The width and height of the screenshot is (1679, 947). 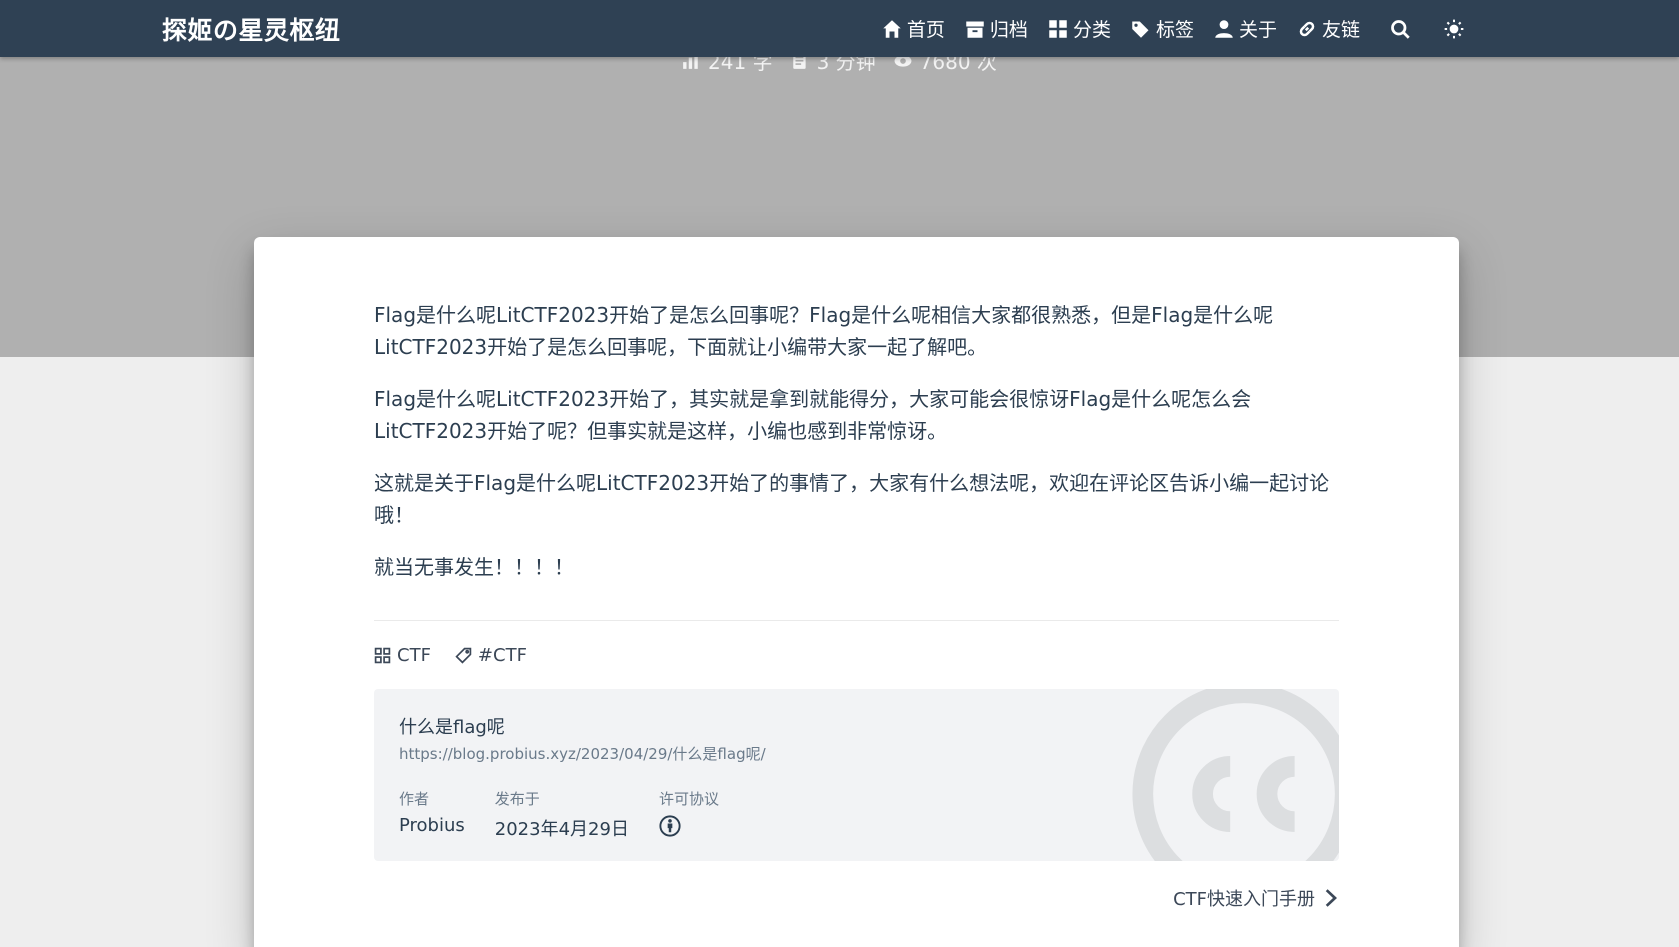 What do you see at coordinates (670, 826) in the screenshot?
I see `cc-by-icon` at bounding box center [670, 826].